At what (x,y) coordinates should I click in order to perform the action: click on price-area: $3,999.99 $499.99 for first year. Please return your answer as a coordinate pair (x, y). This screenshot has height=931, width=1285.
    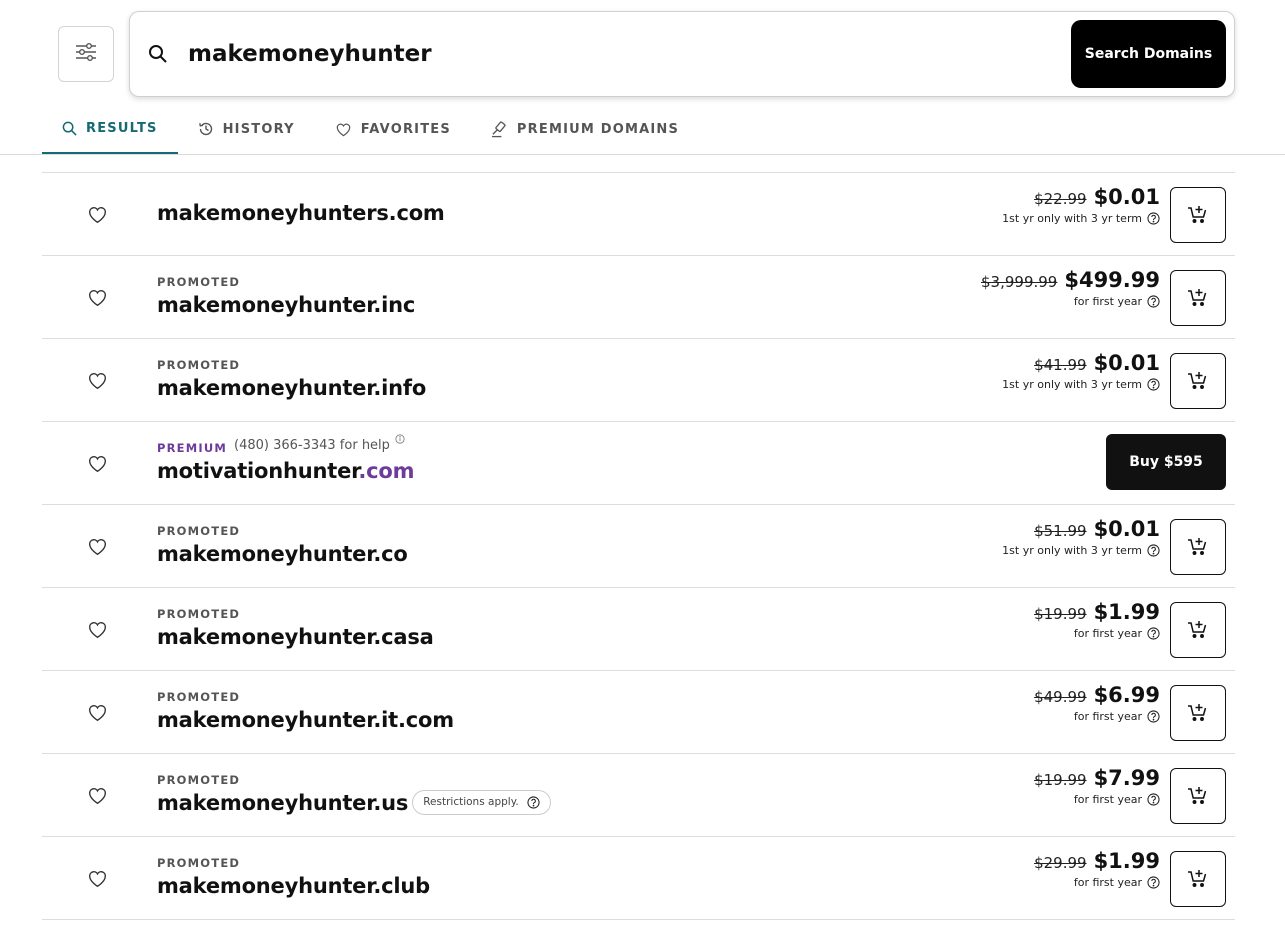
    Looking at the image, I should click on (1070, 288).